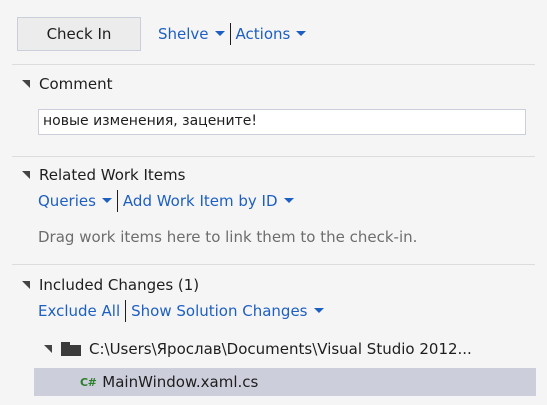 The width and height of the screenshot is (547, 405). Describe the element at coordinates (285, 382) in the screenshot. I see `tree-file-row: C# MainWindow.xaml.cs` at that location.